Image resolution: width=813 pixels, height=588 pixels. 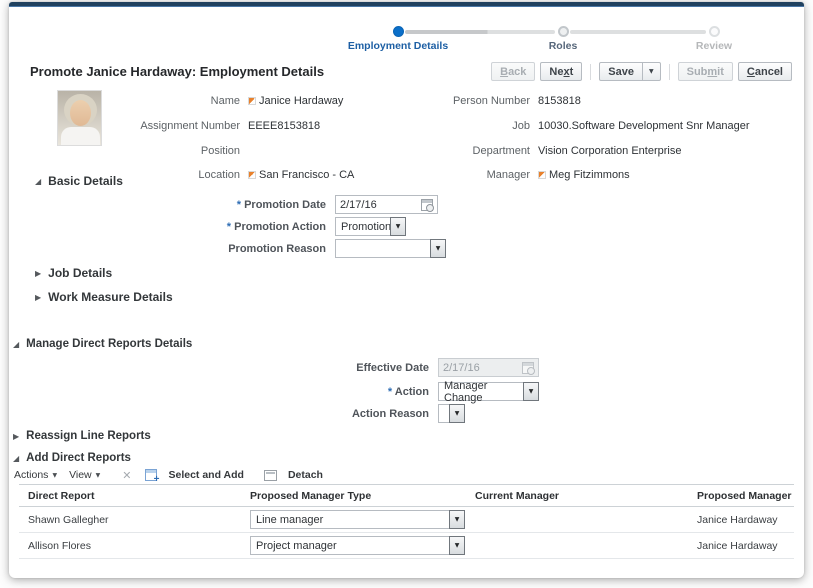 What do you see at coordinates (406, 4) in the screenshot?
I see `top-accent-bar` at bounding box center [406, 4].